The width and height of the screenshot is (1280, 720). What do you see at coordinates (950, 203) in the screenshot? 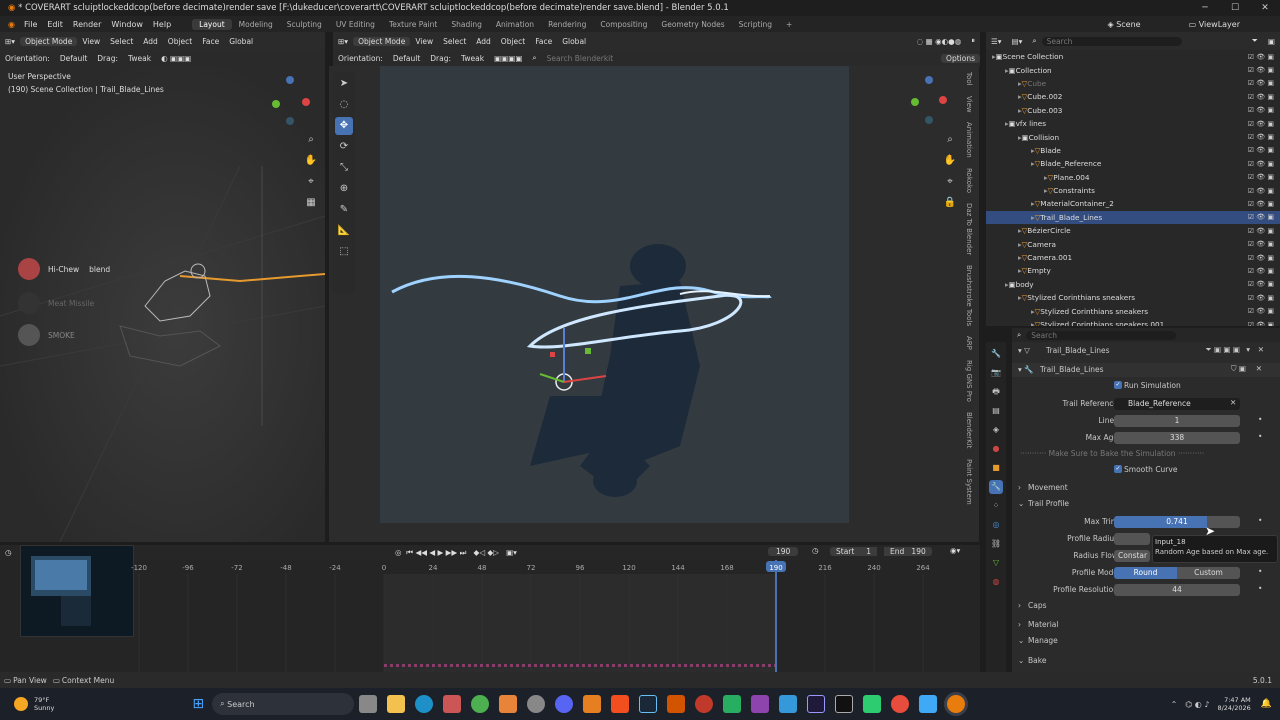
I see `lock-icon: 🔒` at bounding box center [950, 203].